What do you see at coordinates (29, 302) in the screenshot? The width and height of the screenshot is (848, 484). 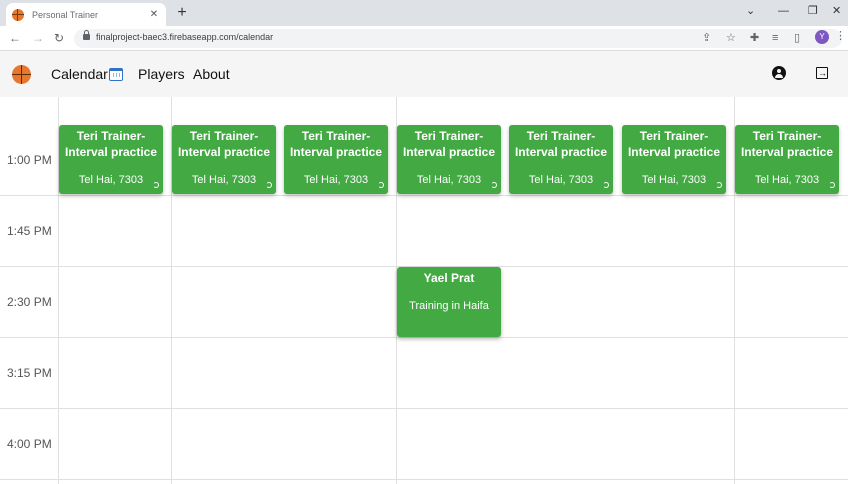 I see `time-slot-label: 2:30 PM` at bounding box center [29, 302].